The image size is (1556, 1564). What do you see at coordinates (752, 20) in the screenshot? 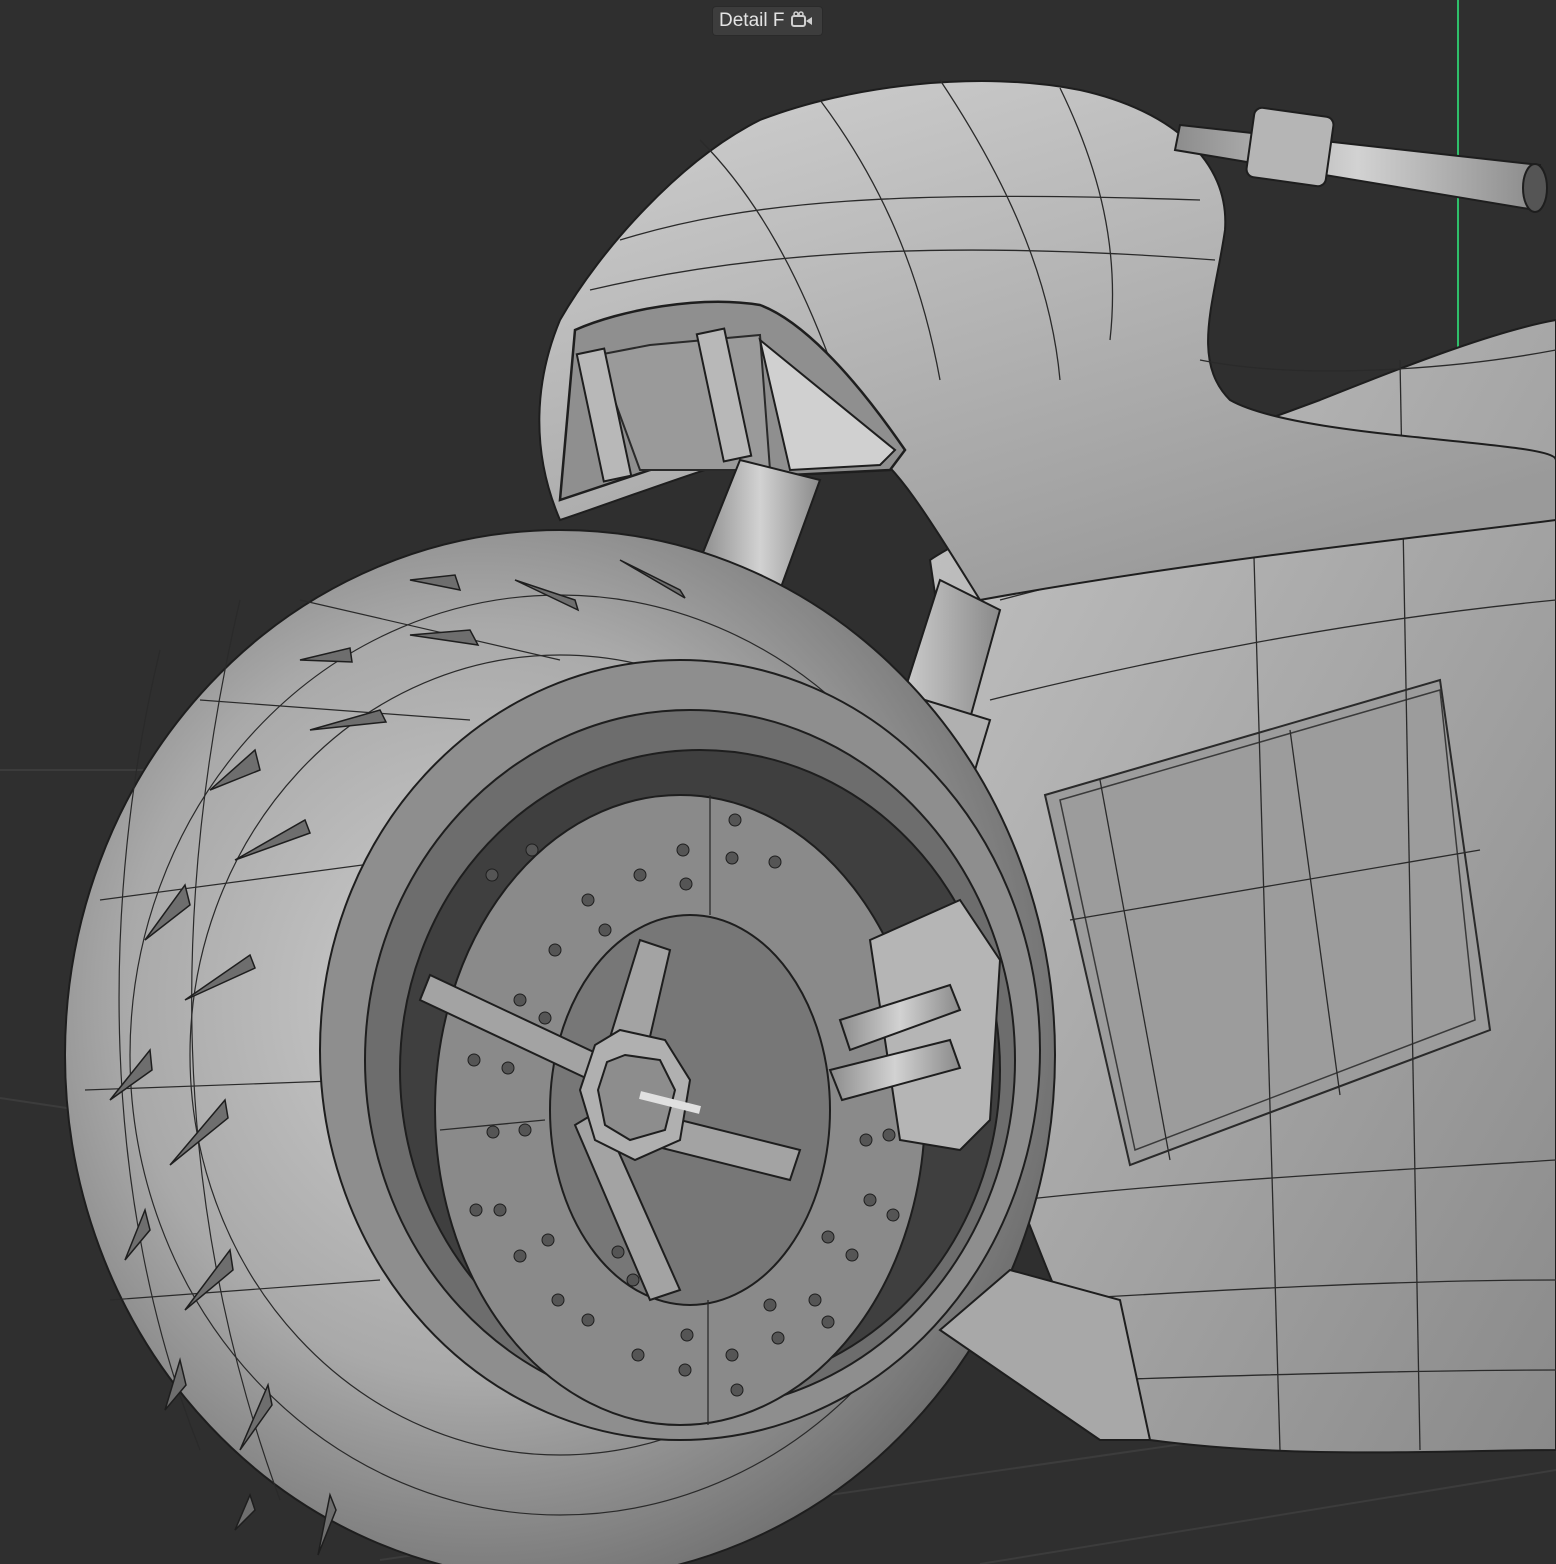
I see `camera-name: Detail F` at bounding box center [752, 20].